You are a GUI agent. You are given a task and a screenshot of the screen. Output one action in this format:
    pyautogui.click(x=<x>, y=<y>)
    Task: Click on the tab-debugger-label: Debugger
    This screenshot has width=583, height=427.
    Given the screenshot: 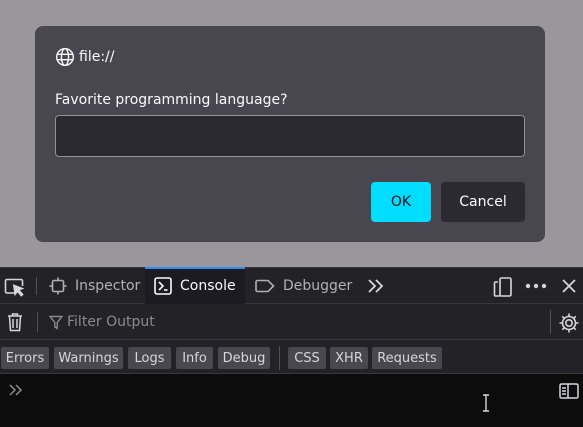 What is the action you would take?
    pyautogui.click(x=318, y=286)
    